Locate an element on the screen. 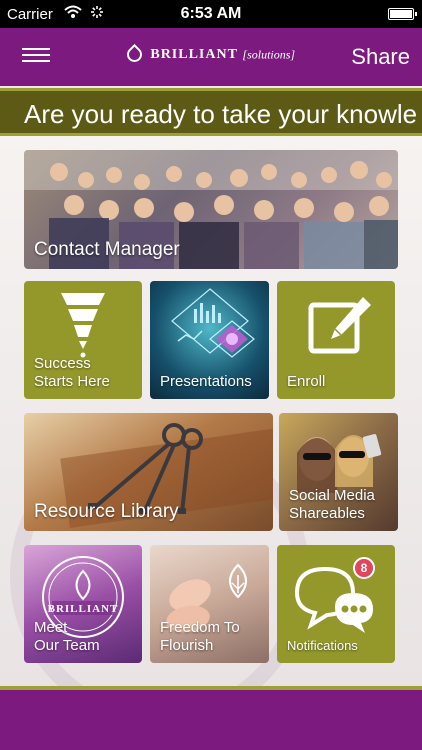  edit-icon is located at coordinates (339, 325).